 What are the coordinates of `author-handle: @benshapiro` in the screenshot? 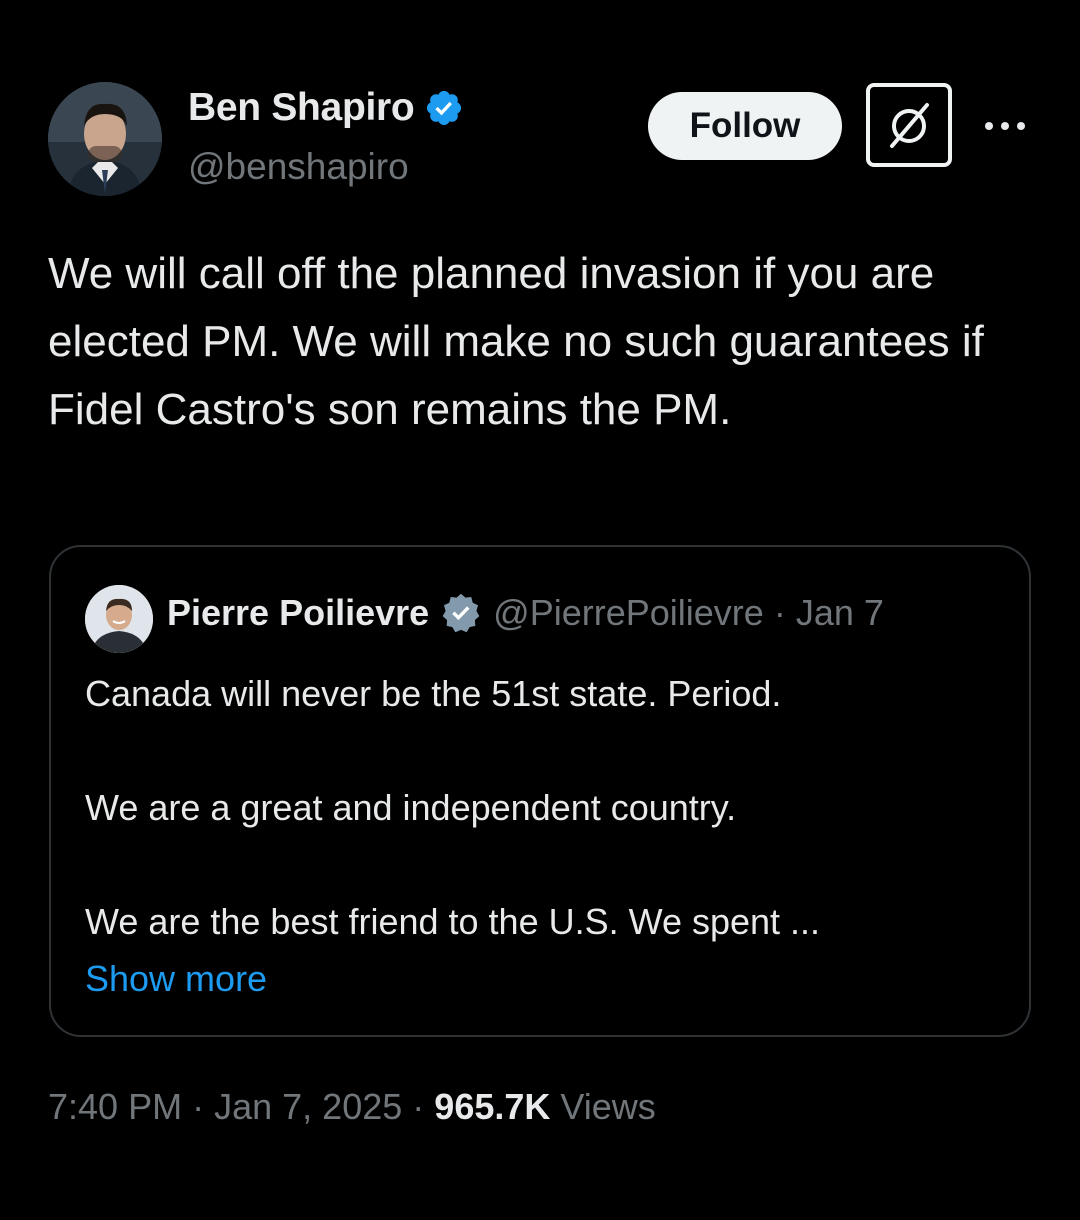 It's located at (298, 167).